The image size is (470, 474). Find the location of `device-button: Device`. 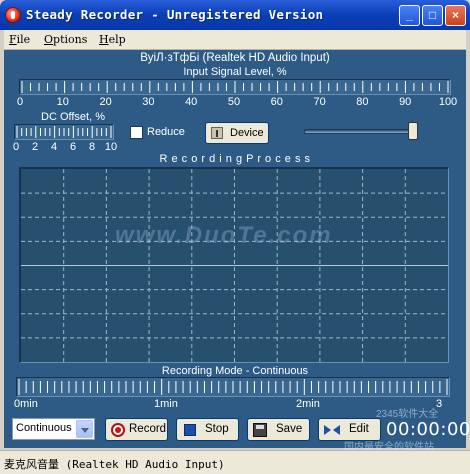

device-button: Device is located at coordinates (237, 133).